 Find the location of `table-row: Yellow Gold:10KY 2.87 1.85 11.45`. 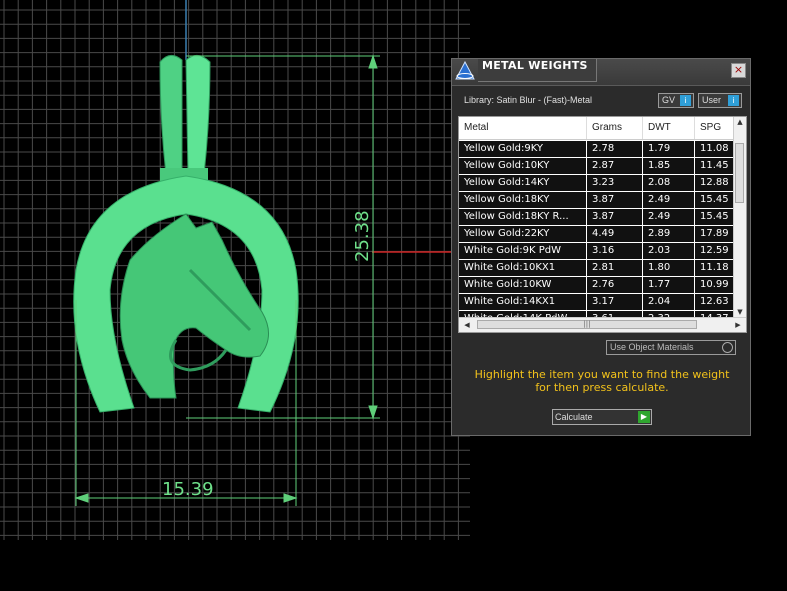

table-row: Yellow Gold:10KY 2.87 1.85 11.45 is located at coordinates (597, 166).